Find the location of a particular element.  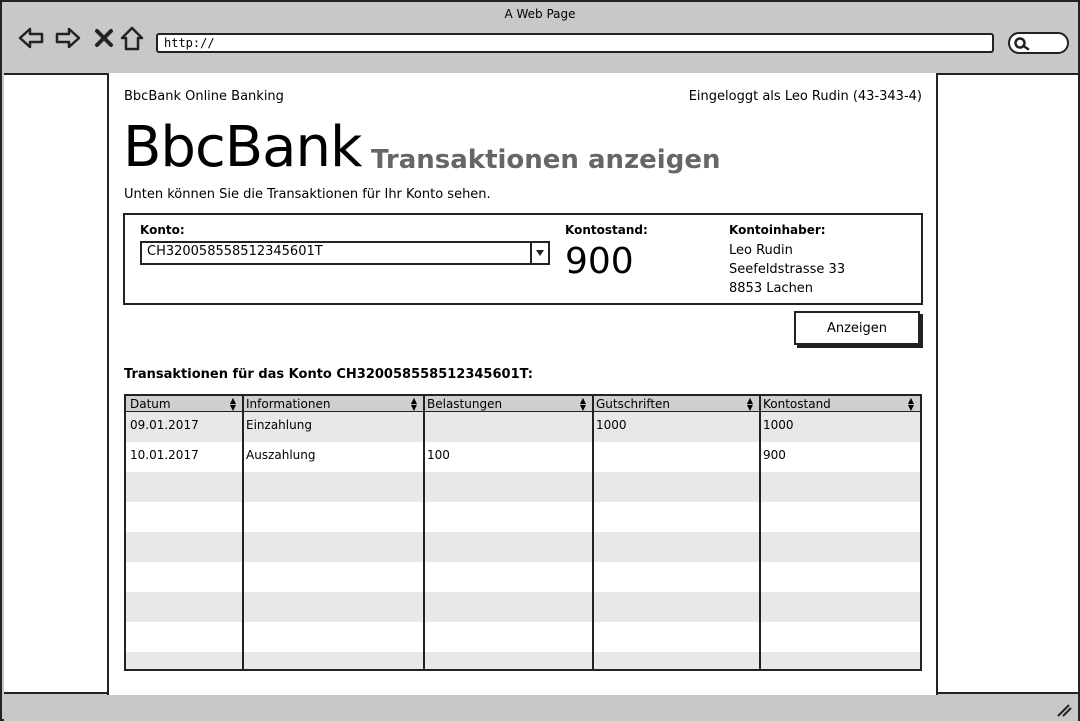

cell-kontostand: 900 is located at coordinates (774, 455).